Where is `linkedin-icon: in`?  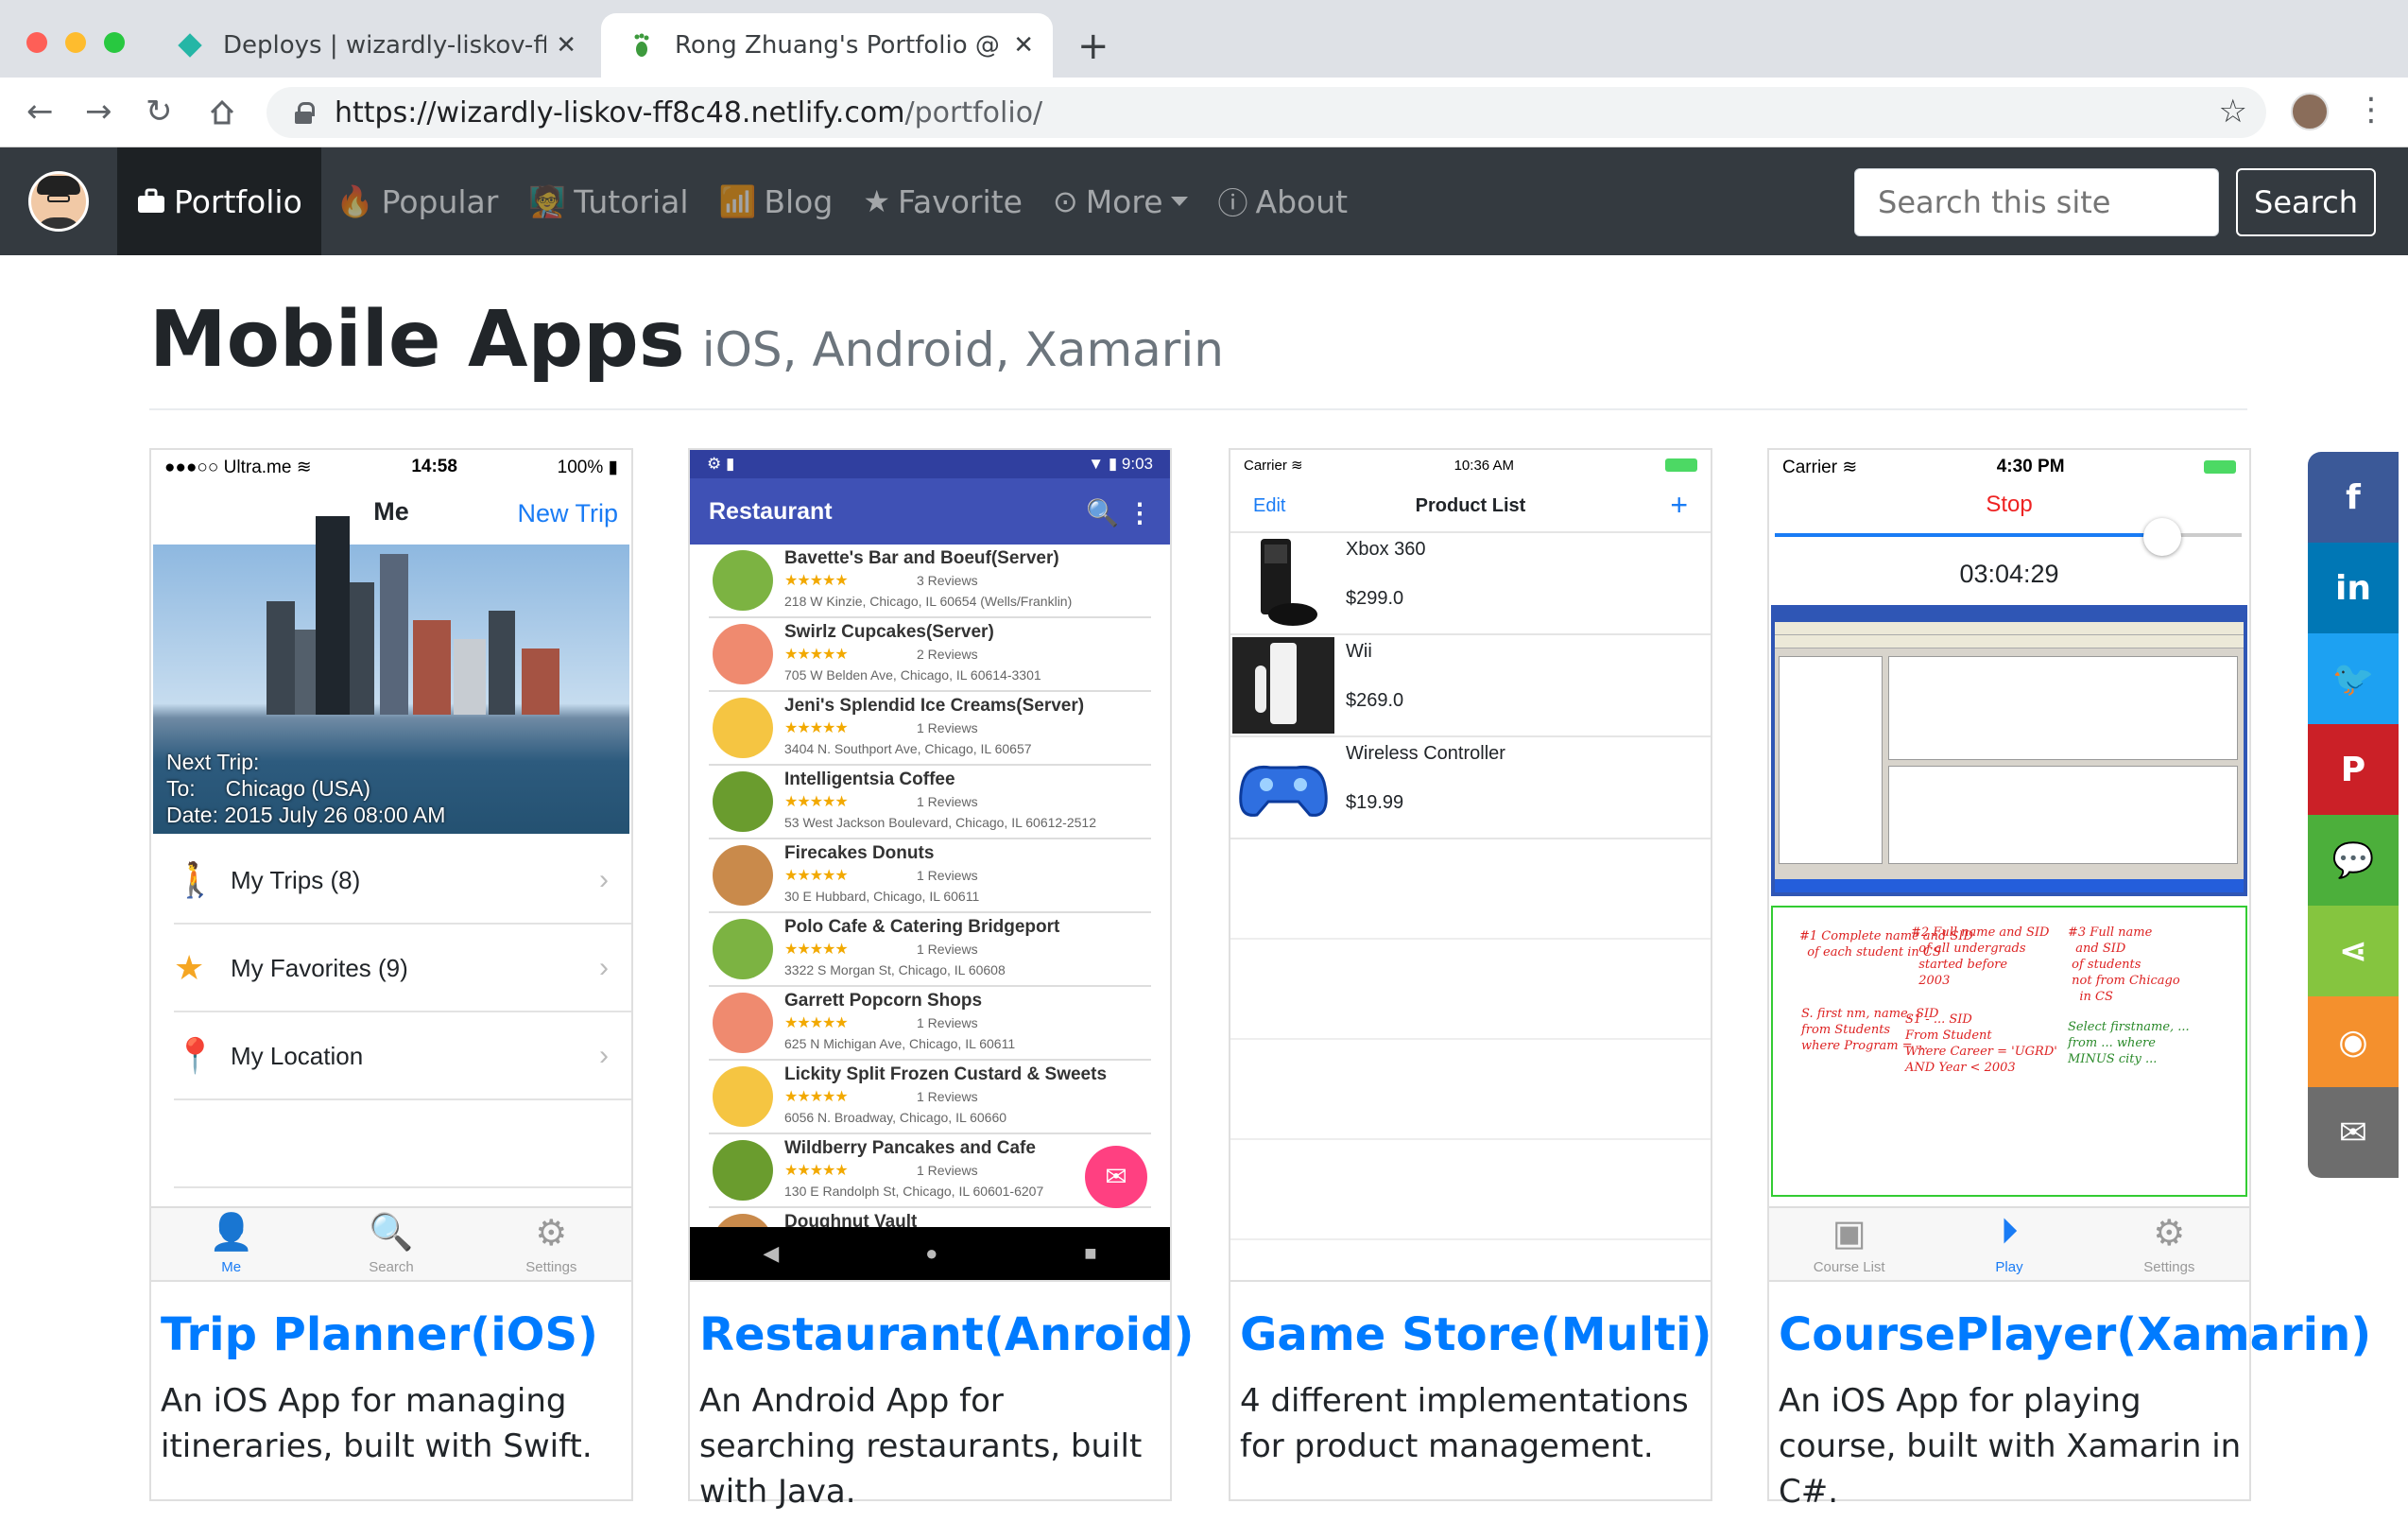
linkedin-icon: in is located at coordinates (2353, 588).